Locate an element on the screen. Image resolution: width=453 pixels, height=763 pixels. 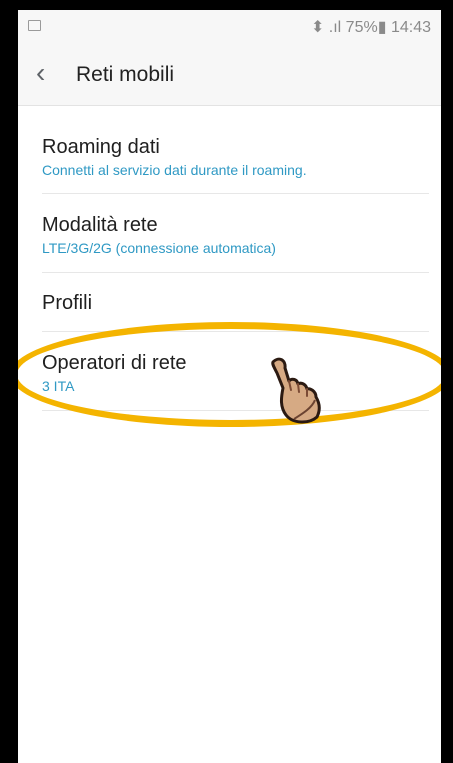
chevron-left-icon: ‹ is located at coordinates (40, 73).